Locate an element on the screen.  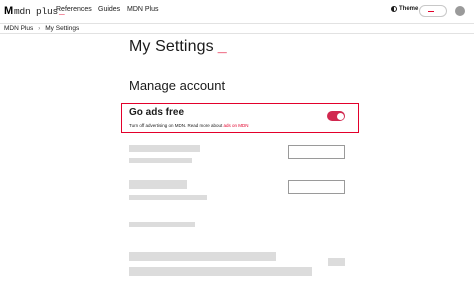
logo-text: mdn plus is located at coordinates (35, 11).